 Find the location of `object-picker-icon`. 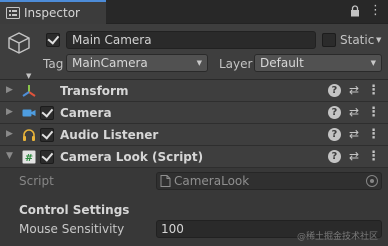

object-picker-icon is located at coordinates (372, 181).